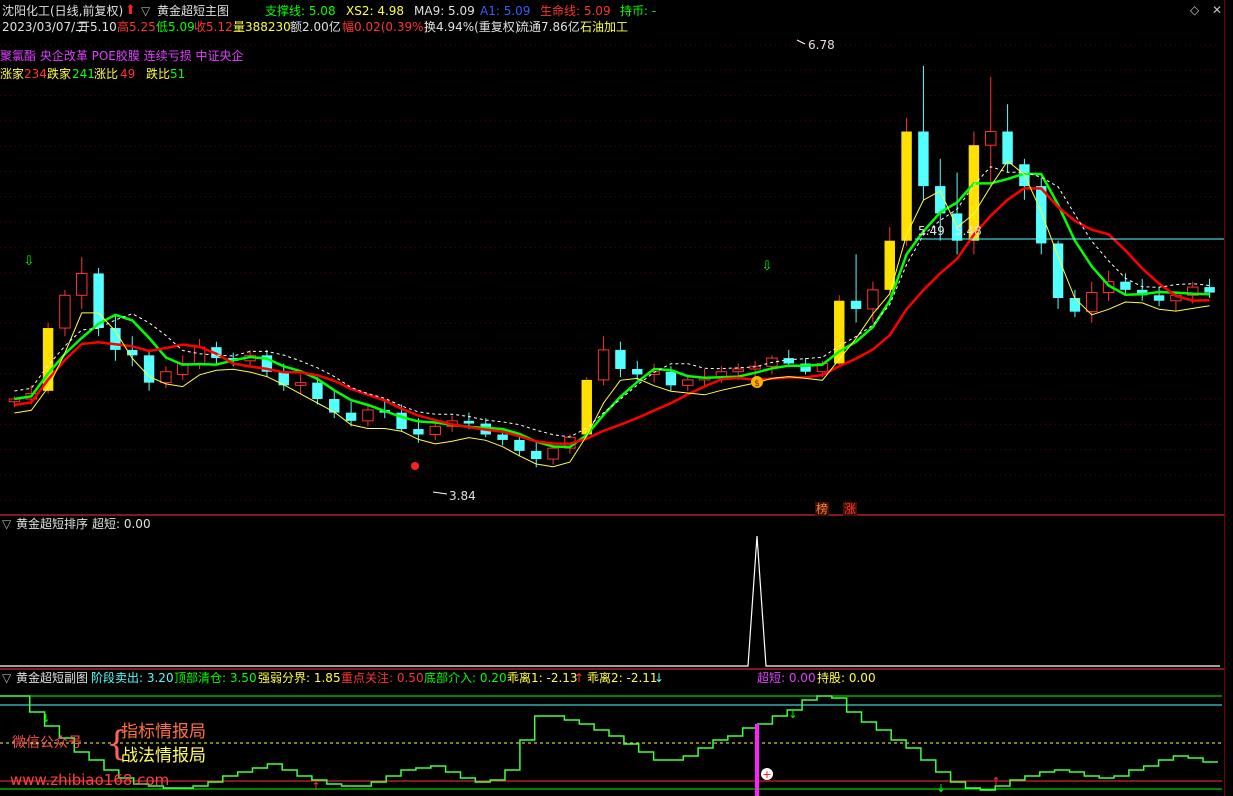  What do you see at coordinates (444, 11) in the screenshot?
I see `ma9-value: MA9: 5.09` at bounding box center [444, 11].